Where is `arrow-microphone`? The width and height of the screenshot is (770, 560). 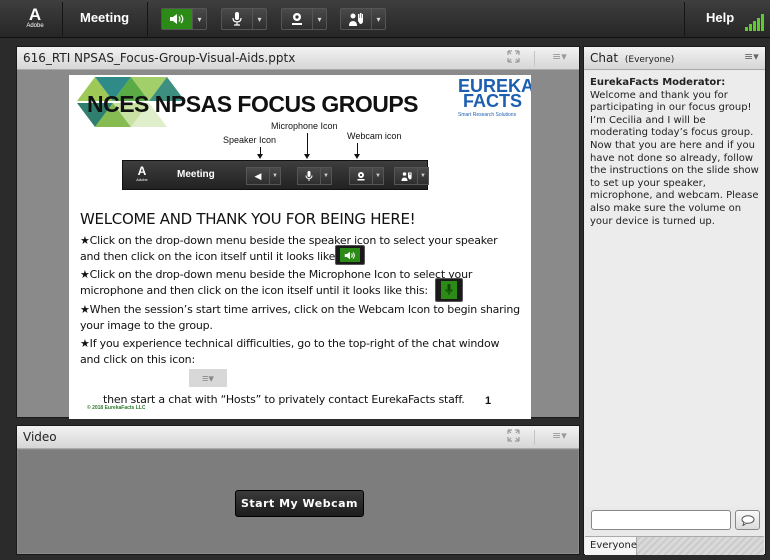 arrow-microphone is located at coordinates (307, 146).